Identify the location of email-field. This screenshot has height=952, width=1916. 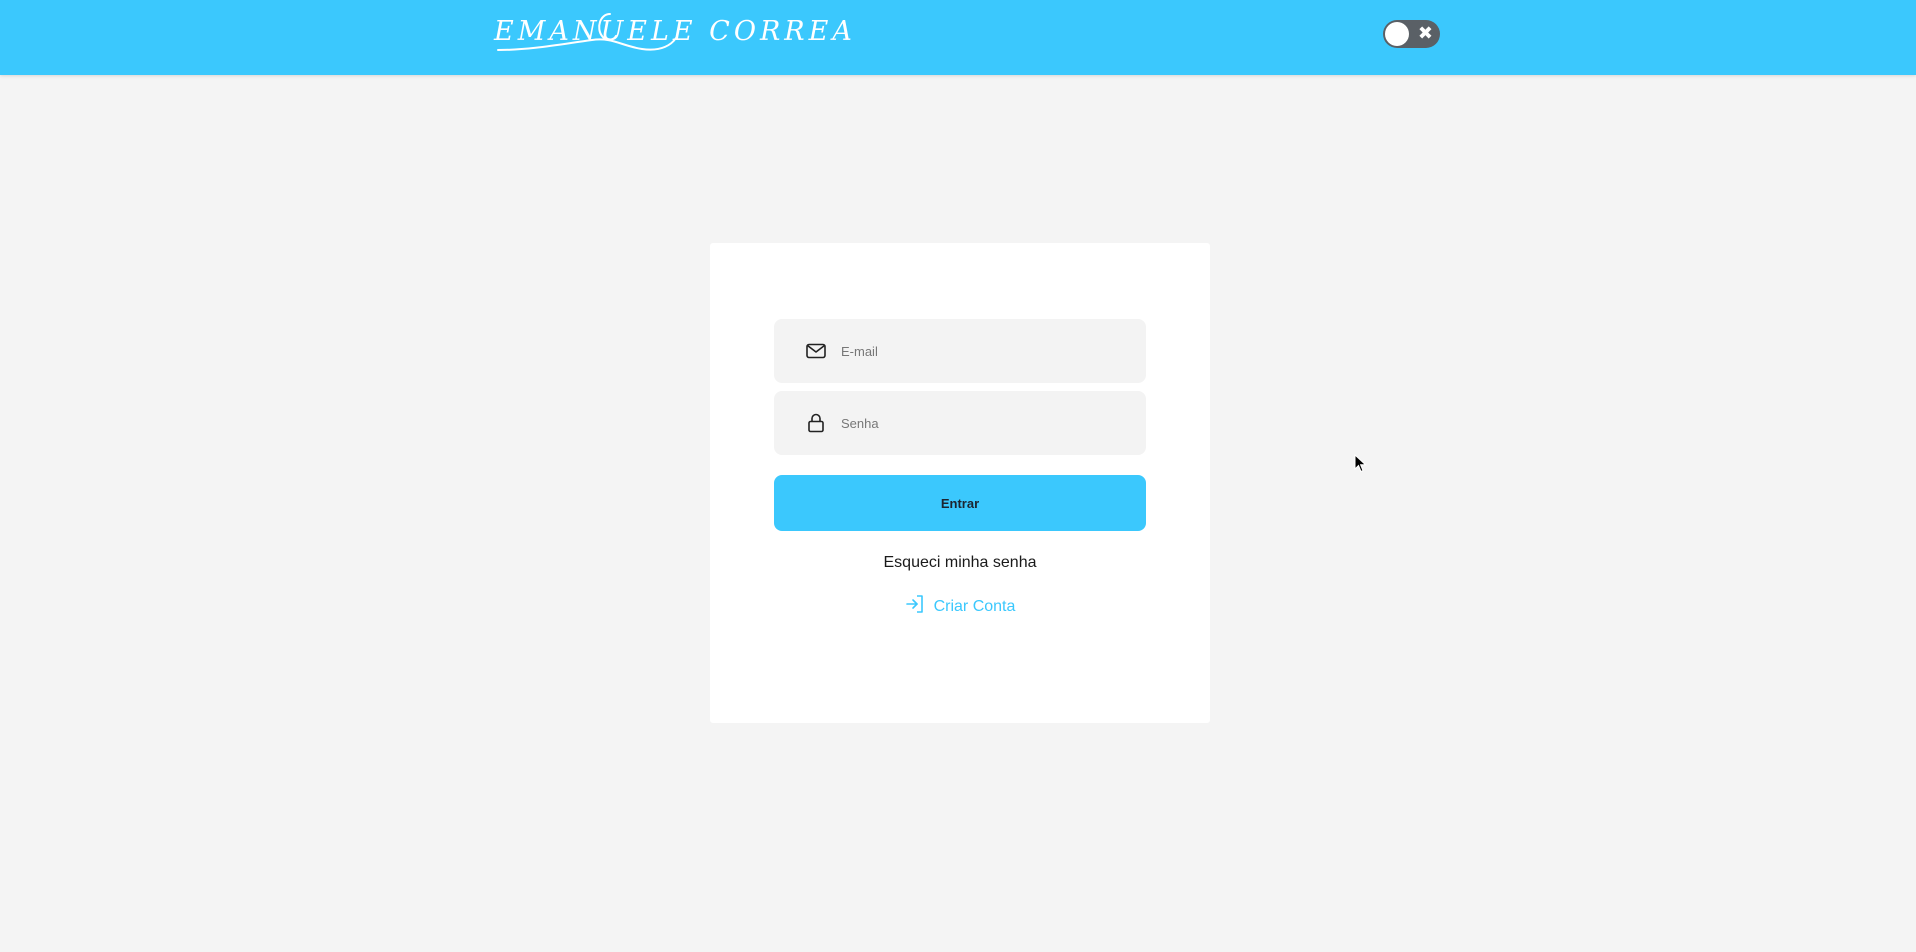
(960, 351).